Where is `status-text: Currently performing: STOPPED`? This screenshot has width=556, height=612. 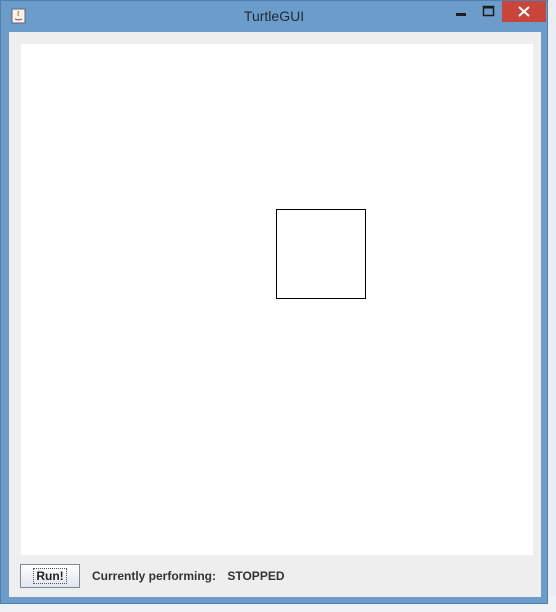
status-text: Currently performing: STOPPED is located at coordinates (188, 576).